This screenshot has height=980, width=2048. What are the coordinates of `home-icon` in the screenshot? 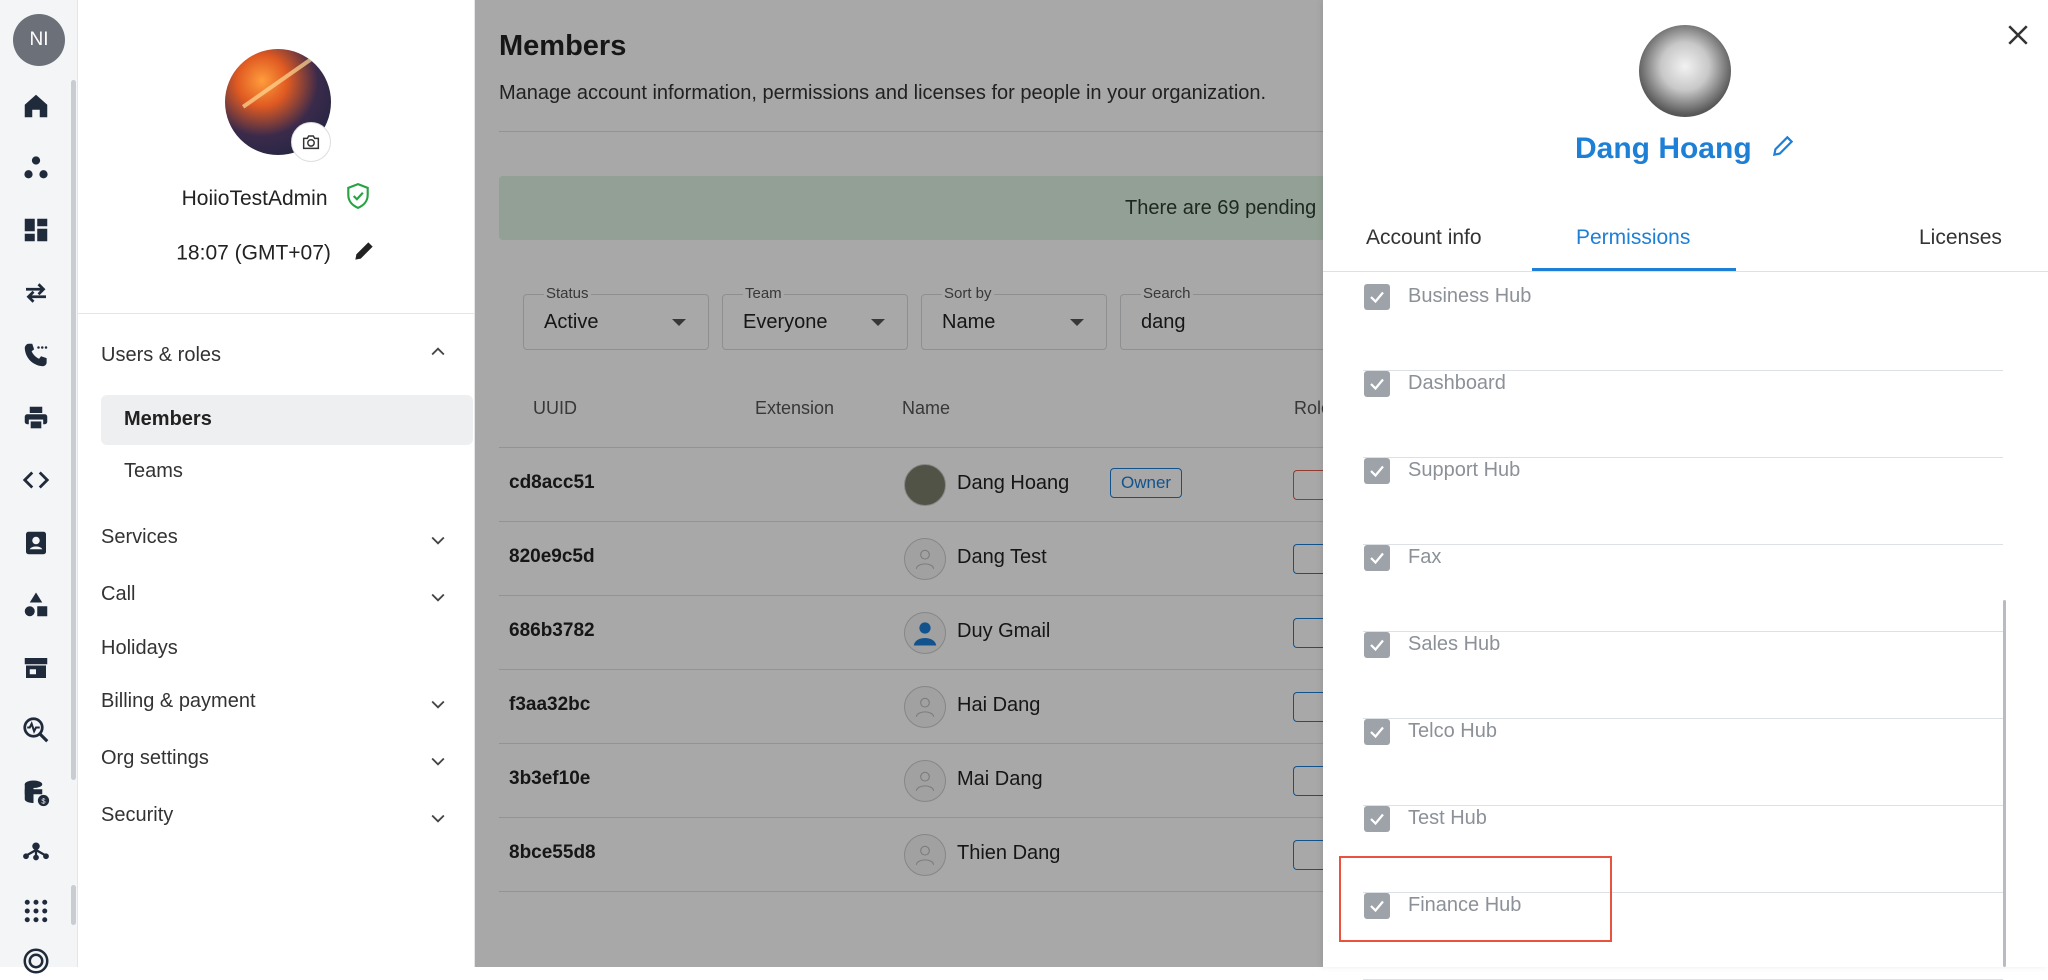 It's located at (36, 106).